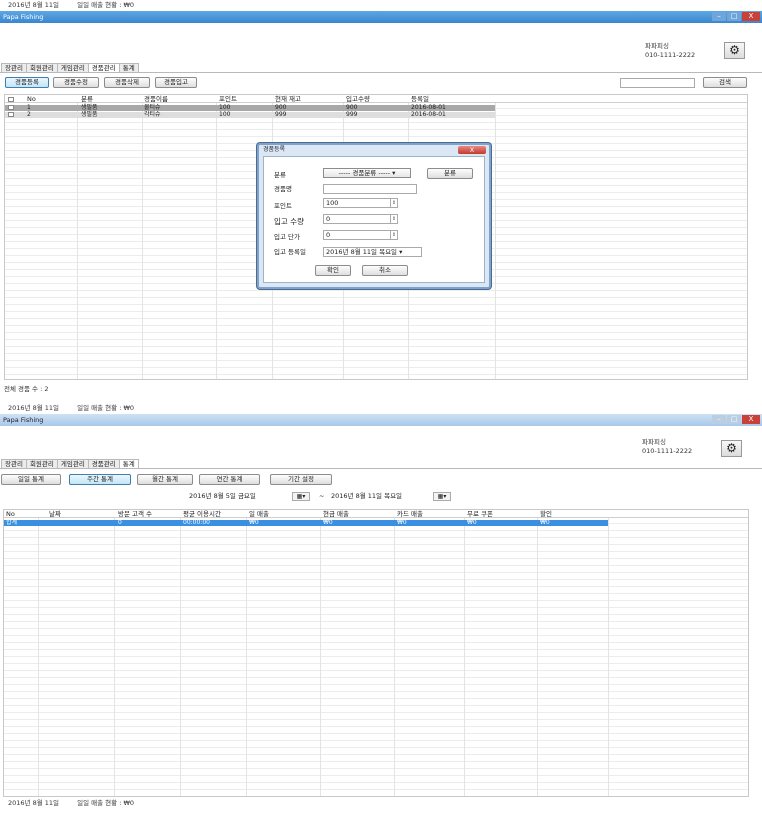  What do you see at coordinates (222, 496) in the screenshot?
I see `start-date-text: 2016년 8월 5일 금요일` at bounding box center [222, 496].